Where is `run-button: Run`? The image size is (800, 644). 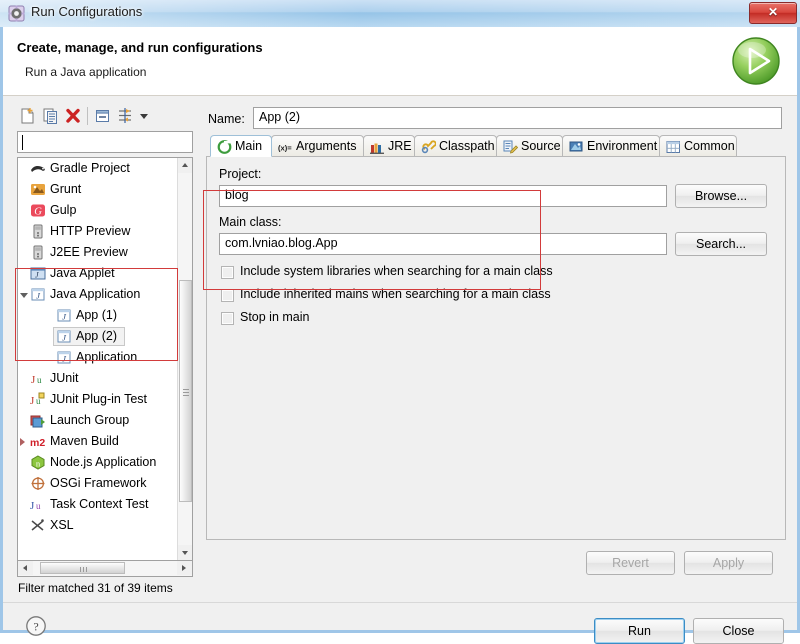
run-button: Run is located at coordinates (639, 631).